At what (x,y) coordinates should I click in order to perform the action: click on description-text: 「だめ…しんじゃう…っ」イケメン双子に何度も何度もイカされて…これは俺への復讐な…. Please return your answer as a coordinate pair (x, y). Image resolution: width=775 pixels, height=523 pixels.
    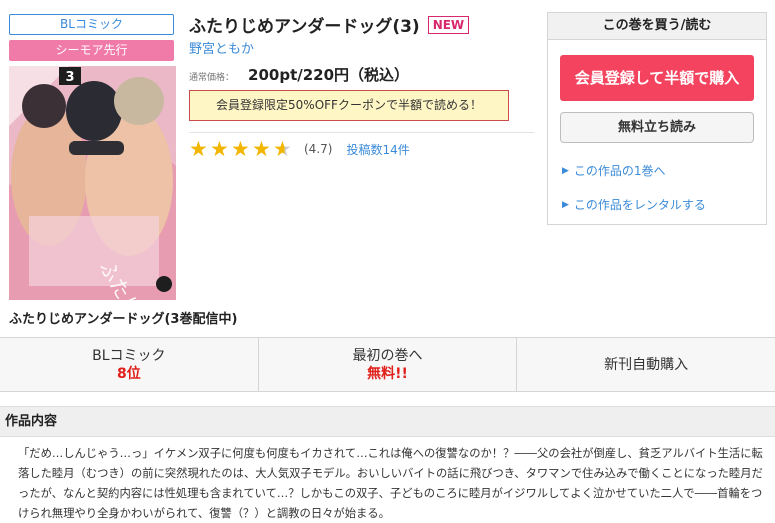
    Looking at the image, I should click on (390, 483).